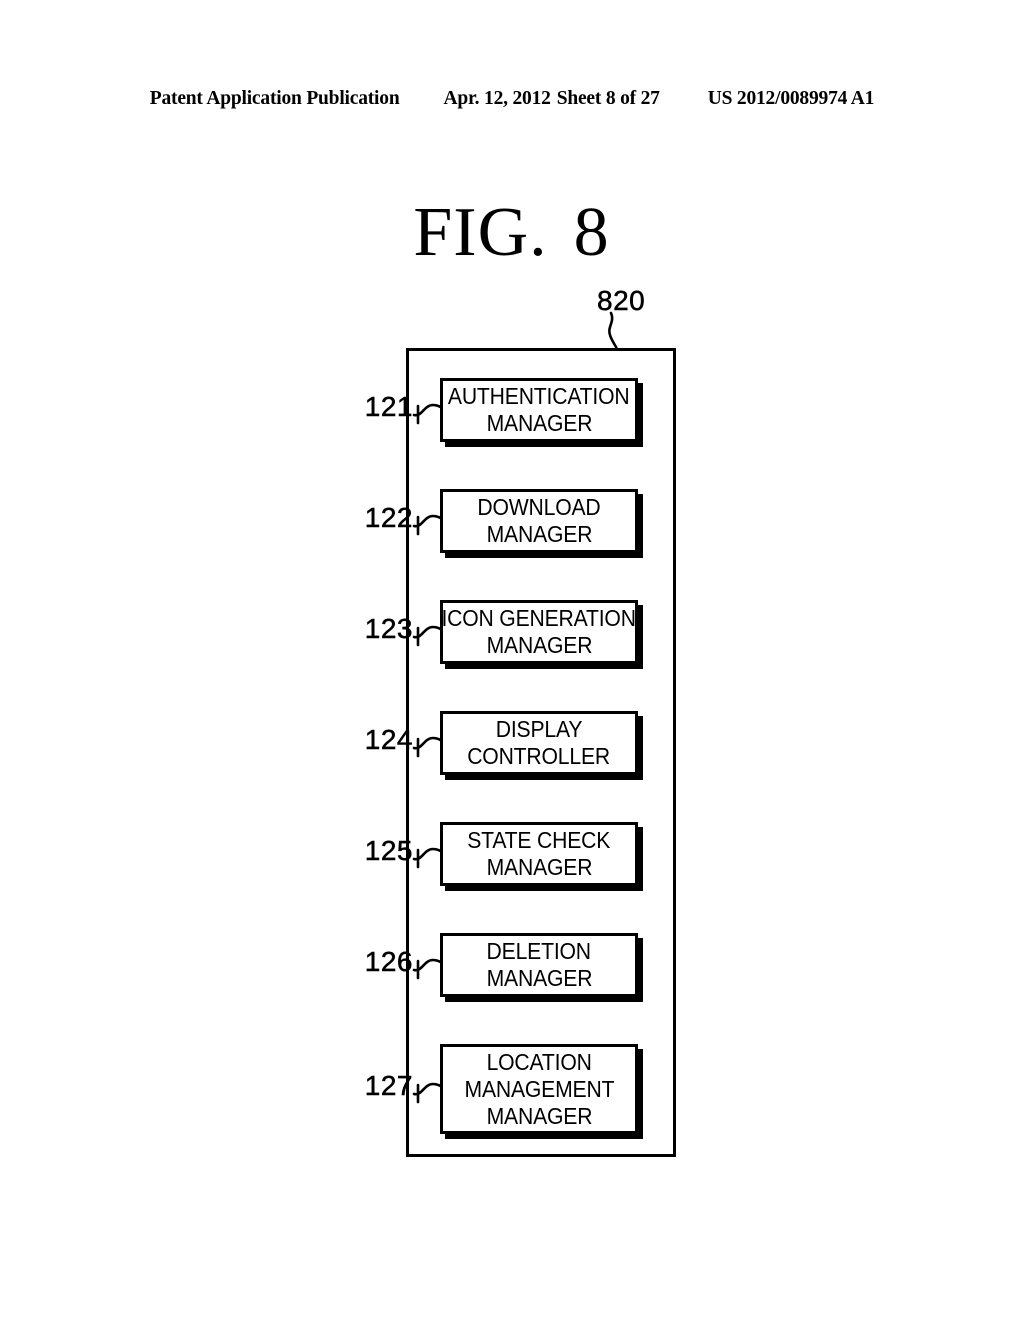 This screenshot has height=1320, width=1024. I want to click on header-patent-number: US 2012/0089974 A1, so click(791, 98).